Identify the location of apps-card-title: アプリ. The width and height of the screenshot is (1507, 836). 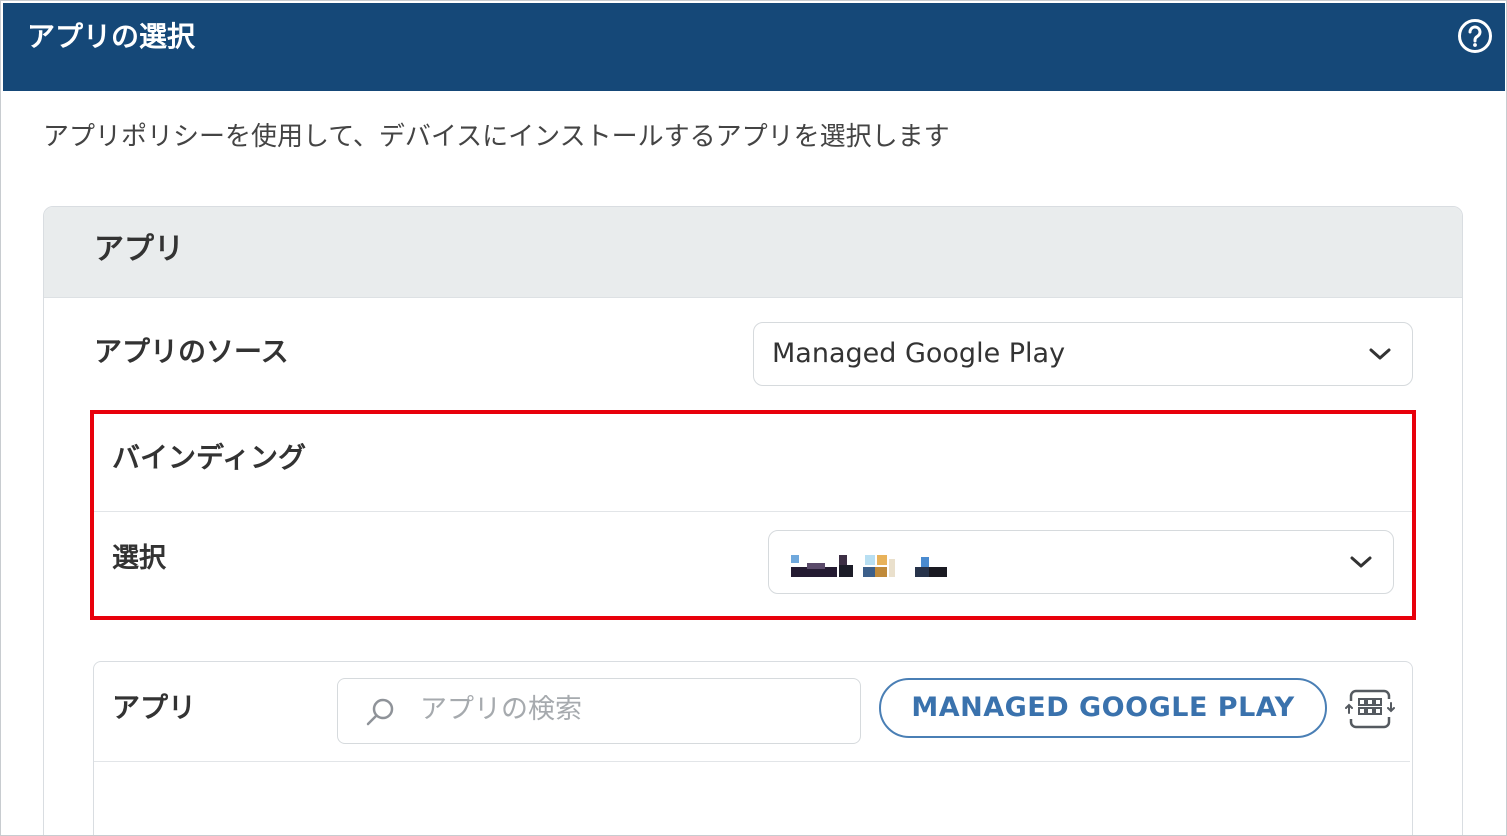
(139, 249).